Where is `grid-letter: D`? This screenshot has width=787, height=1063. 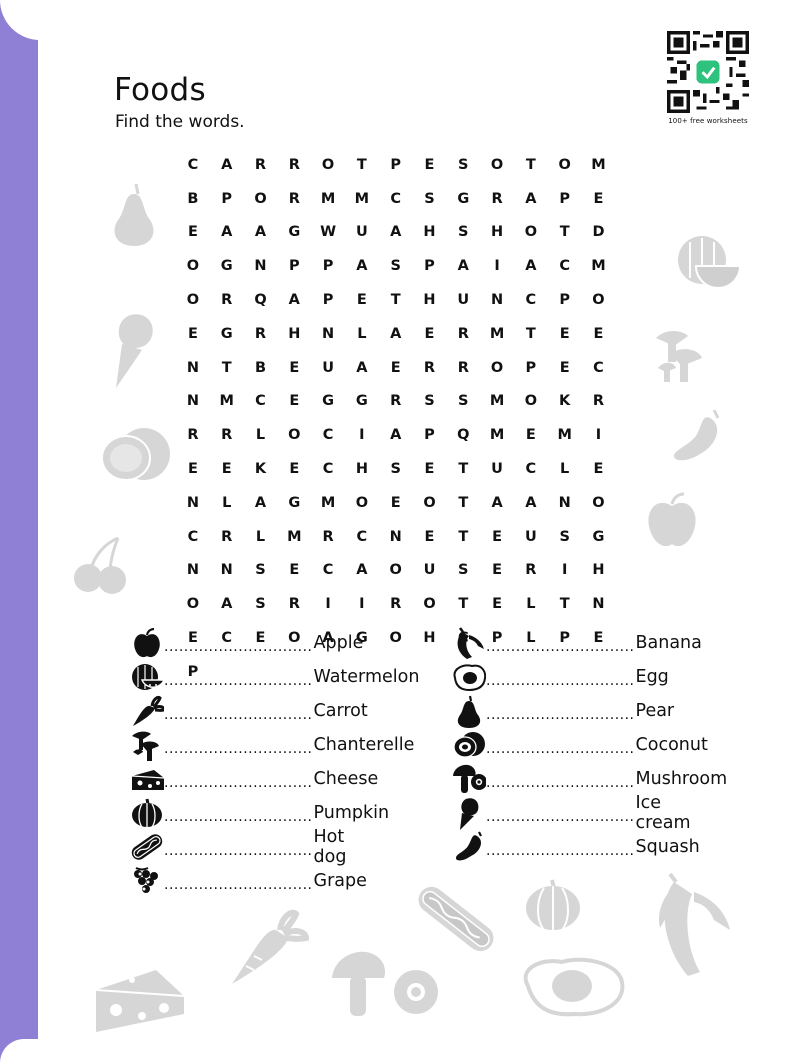 grid-letter: D is located at coordinates (599, 233).